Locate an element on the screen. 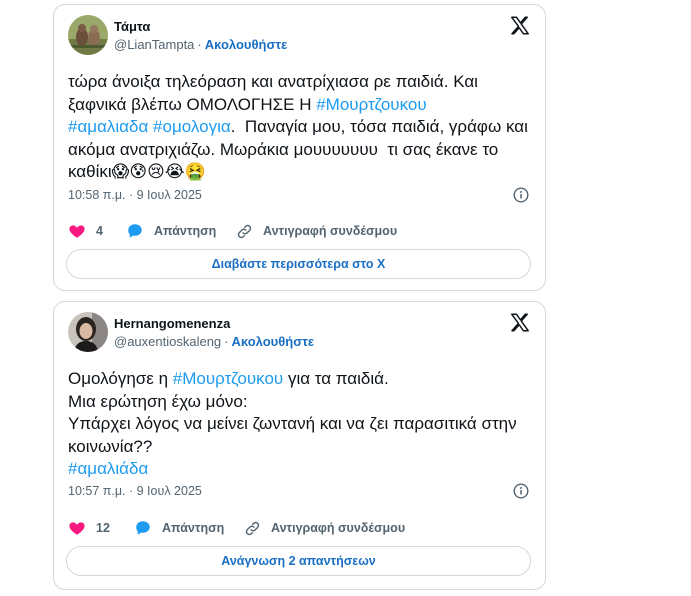  action-bar: 4 Απάντηση Αντιγραφή συνδέσμου is located at coordinates (299, 231).